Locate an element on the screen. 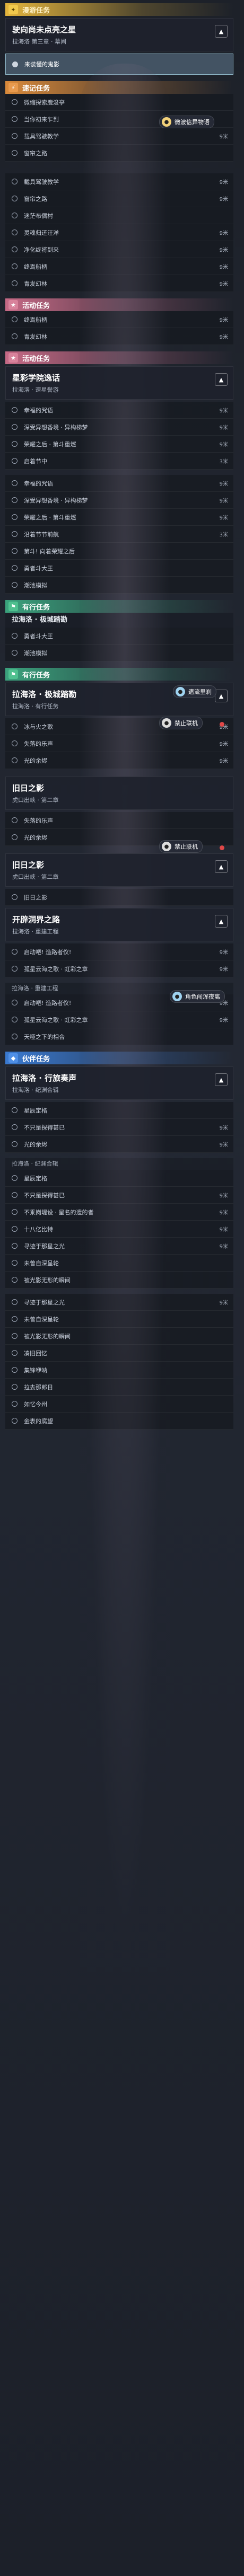 This screenshot has width=244, height=2576. task-label: 青发幻林 is located at coordinates (36, 336).